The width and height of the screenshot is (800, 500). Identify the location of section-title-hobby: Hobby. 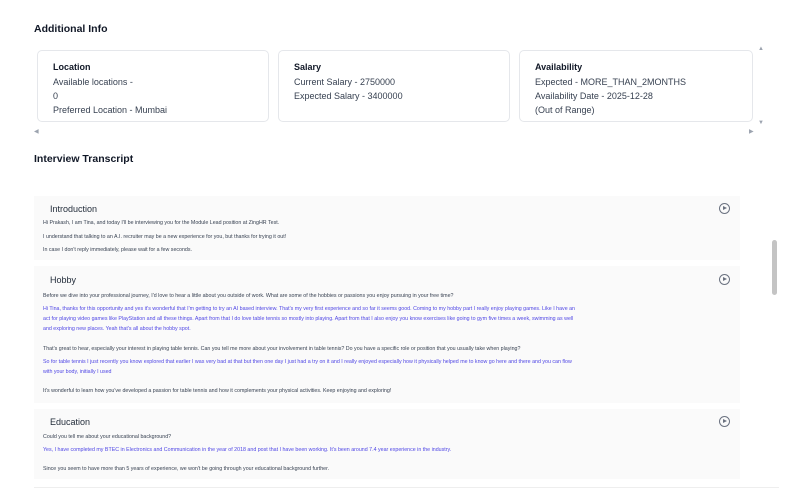
(63, 280).